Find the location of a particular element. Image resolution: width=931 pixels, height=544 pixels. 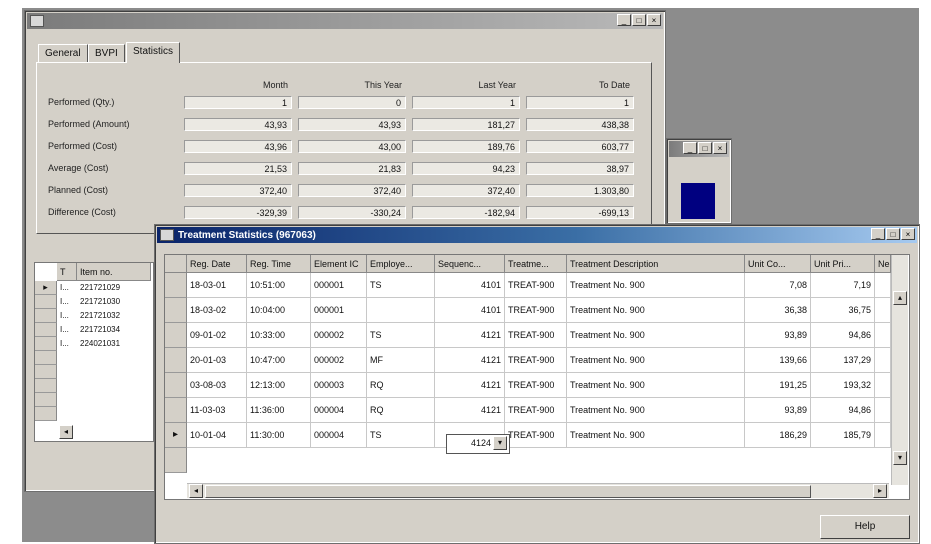

treatment-window-titlebar: Treatment Statistics (967063) _ □ × is located at coordinates (537, 235).